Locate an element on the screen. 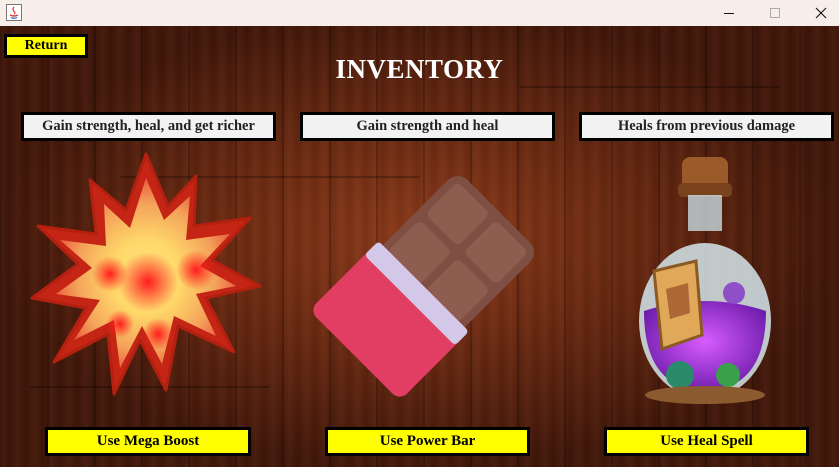 Image resolution: width=839 pixels, height=467 pixels. use-mega-boost-button: Use Mega Boost is located at coordinates (148, 441).